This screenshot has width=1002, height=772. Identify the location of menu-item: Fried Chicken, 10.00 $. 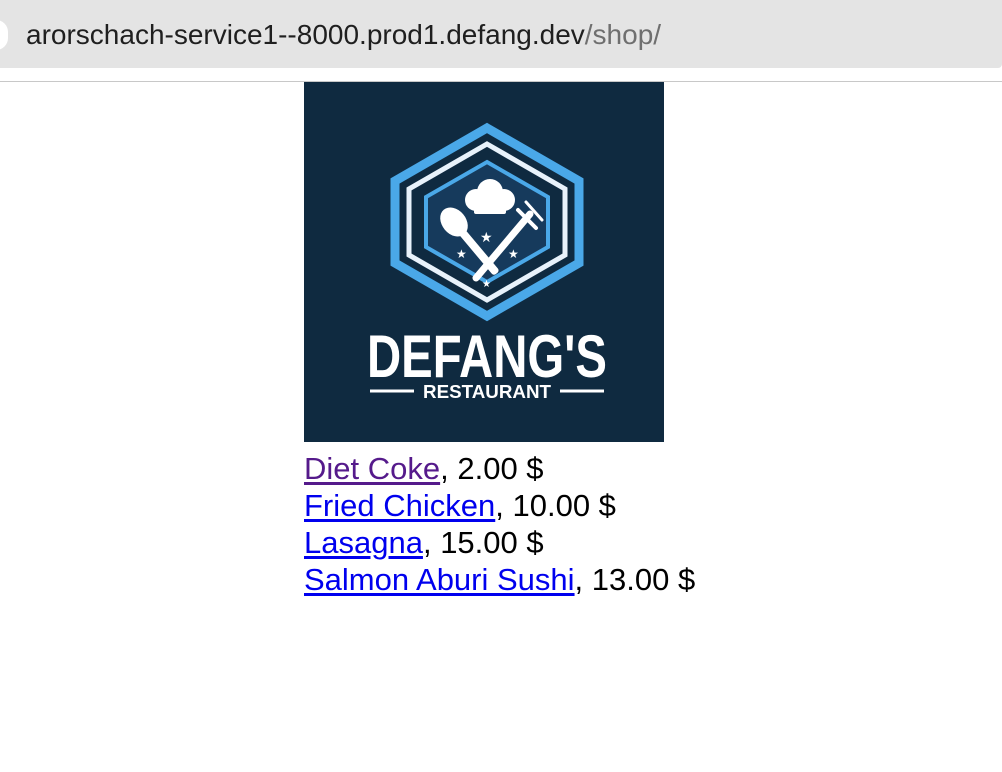
(499, 505).